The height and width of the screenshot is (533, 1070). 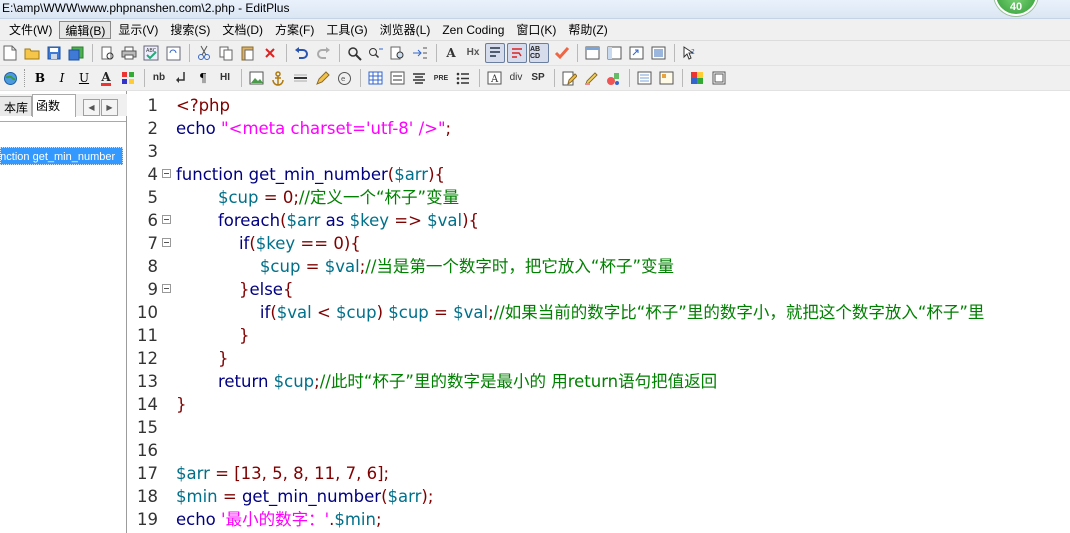 I want to click on paint-icon, so click(x=613, y=78).